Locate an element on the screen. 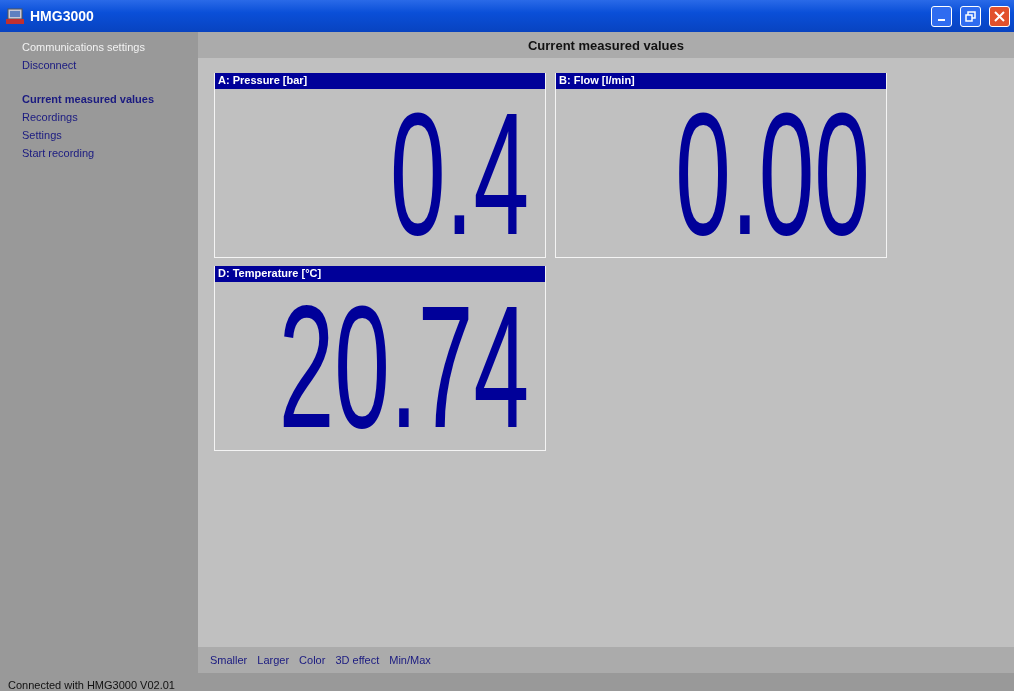  close-button is located at coordinates (999, 16).